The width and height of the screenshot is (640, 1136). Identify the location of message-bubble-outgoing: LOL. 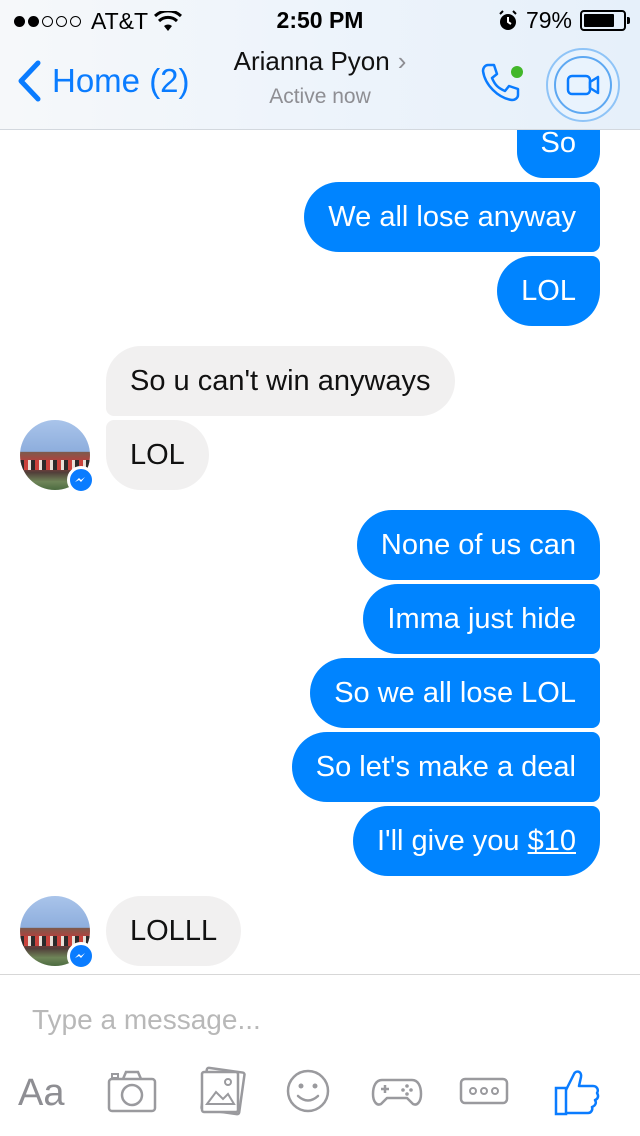
(548, 291).